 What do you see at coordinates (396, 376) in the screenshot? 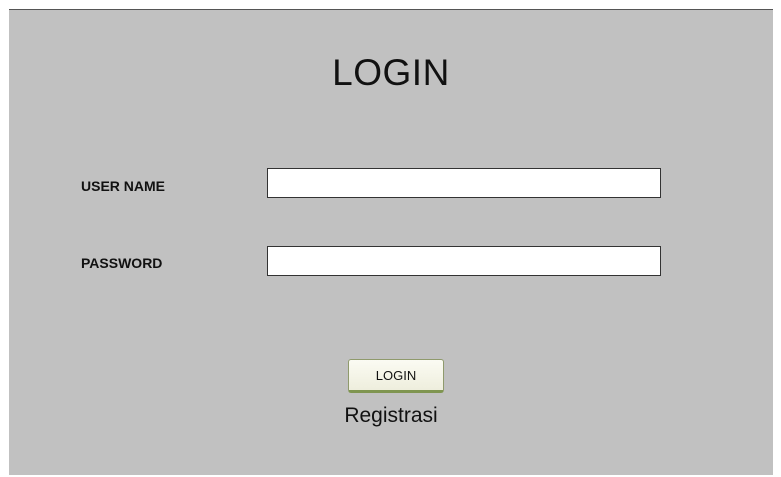
I see `login-button: LOGIN` at bounding box center [396, 376].